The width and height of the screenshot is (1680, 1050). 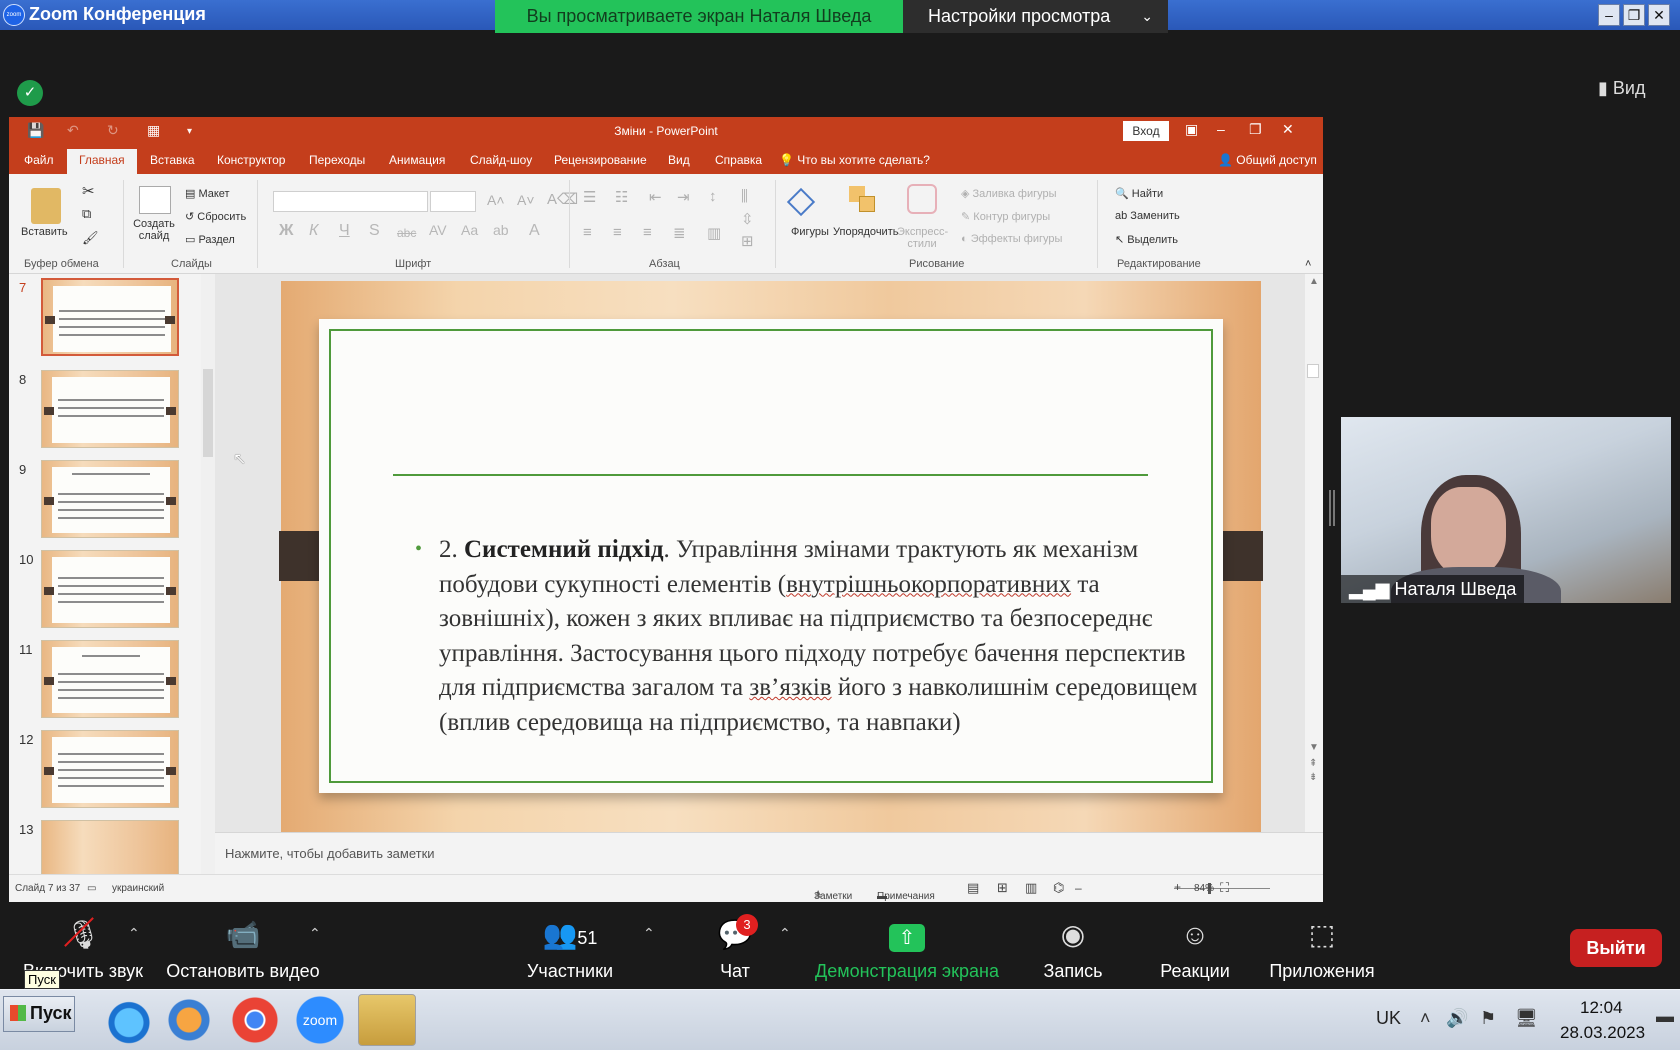 What do you see at coordinates (1506, 510) in the screenshot?
I see `participant-video: ▂▄▆ Наталя Шведа` at bounding box center [1506, 510].